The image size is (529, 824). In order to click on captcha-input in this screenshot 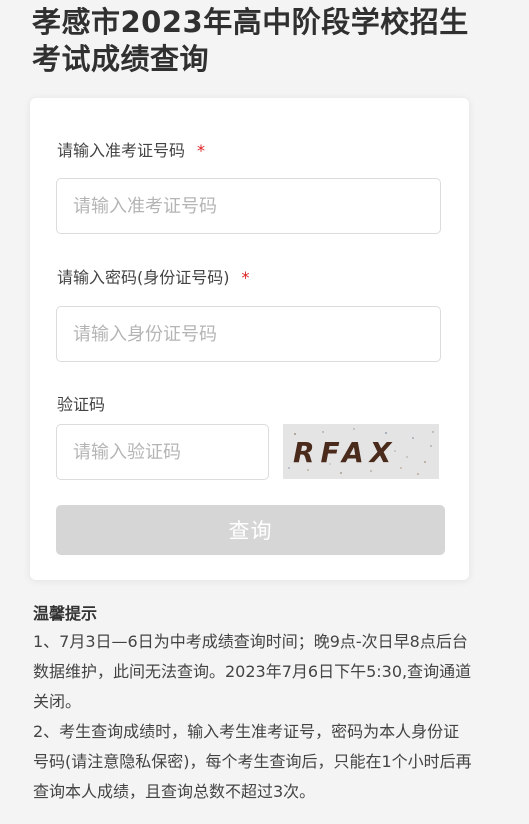, I will do `click(162, 452)`.